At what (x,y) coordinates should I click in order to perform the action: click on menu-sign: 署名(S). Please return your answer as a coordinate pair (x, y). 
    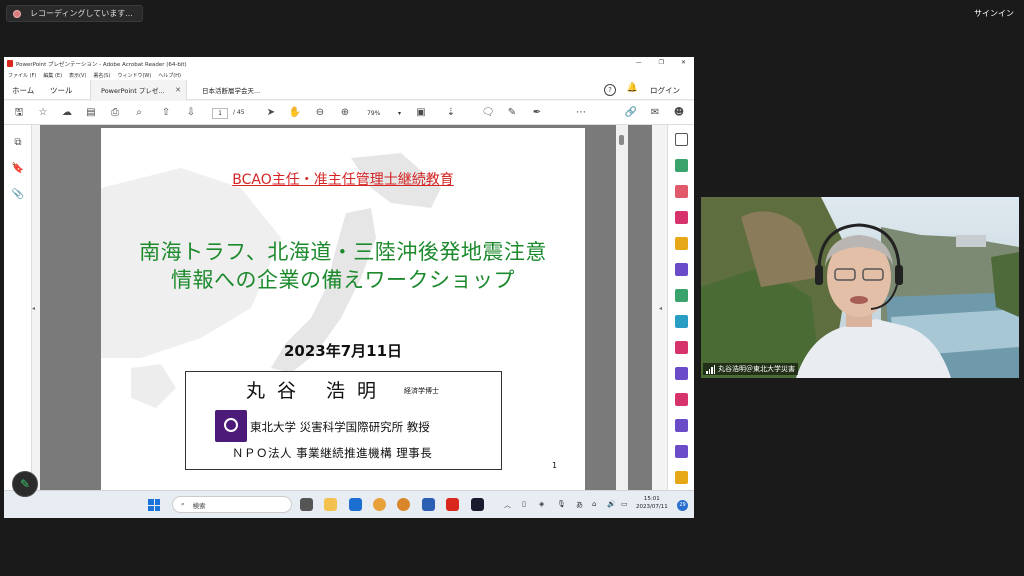
    Looking at the image, I should click on (101, 75).